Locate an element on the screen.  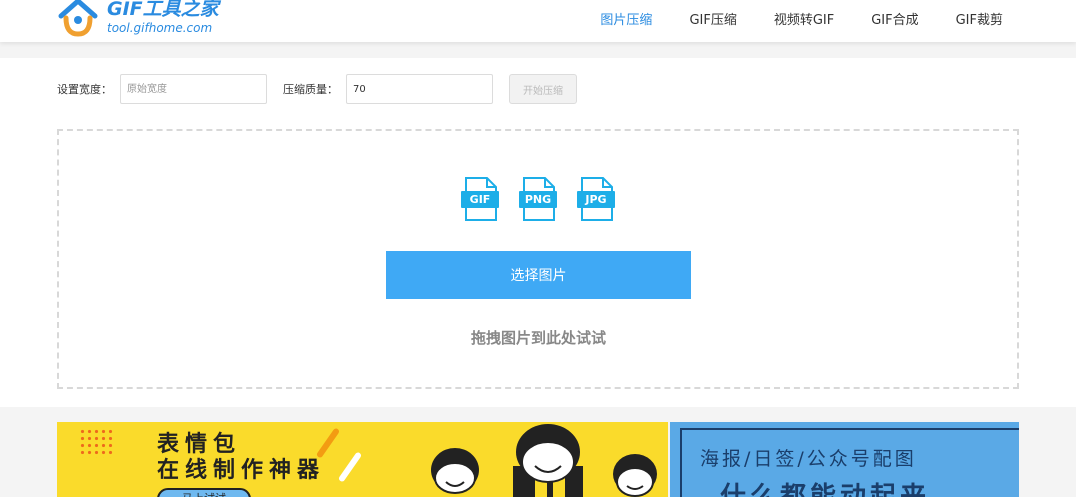
png-file-icon: PNG is located at coordinates (539, 199).